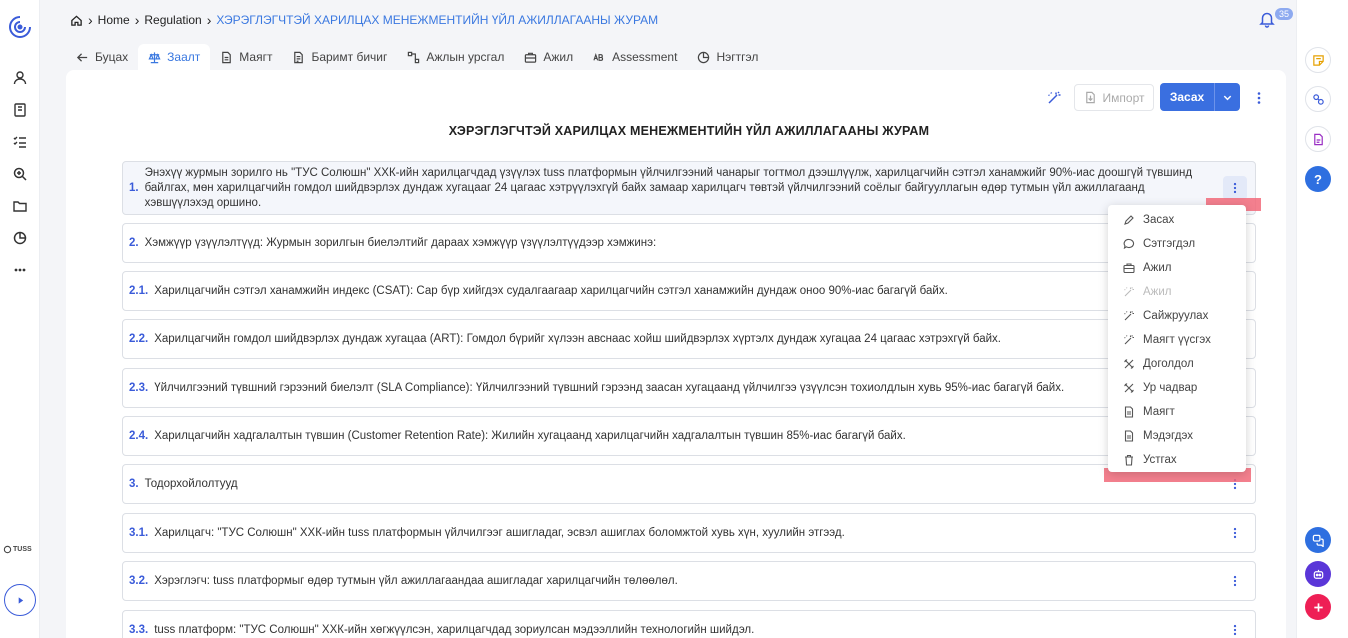 The width and height of the screenshot is (1348, 638). What do you see at coordinates (455, 57) in the screenshot?
I see `tab-workflow: Ажлын урсгал` at bounding box center [455, 57].